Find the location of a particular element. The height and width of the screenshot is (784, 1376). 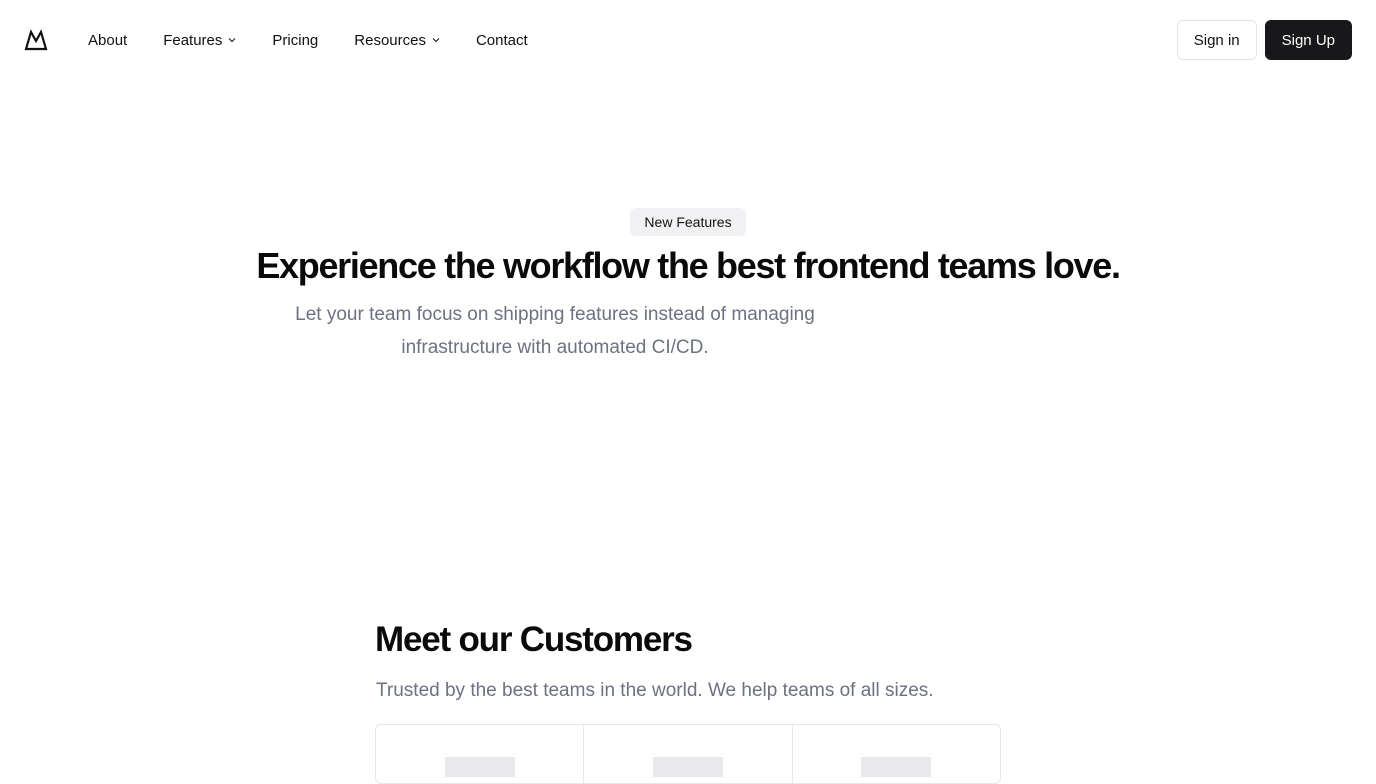

nav-item-label: Pricing is located at coordinates (295, 40).